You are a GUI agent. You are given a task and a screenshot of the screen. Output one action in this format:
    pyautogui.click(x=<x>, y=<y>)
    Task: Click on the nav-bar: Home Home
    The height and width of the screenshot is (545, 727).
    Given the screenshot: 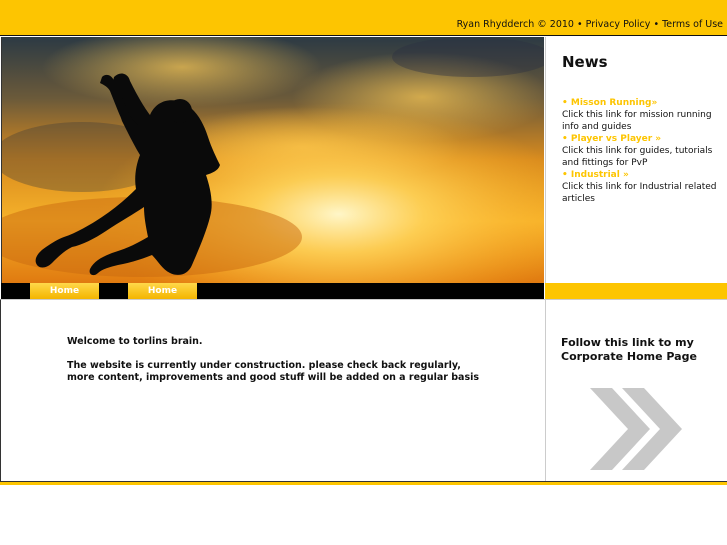 What is the action you would take?
    pyautogui.click(x=272, y=291)
    